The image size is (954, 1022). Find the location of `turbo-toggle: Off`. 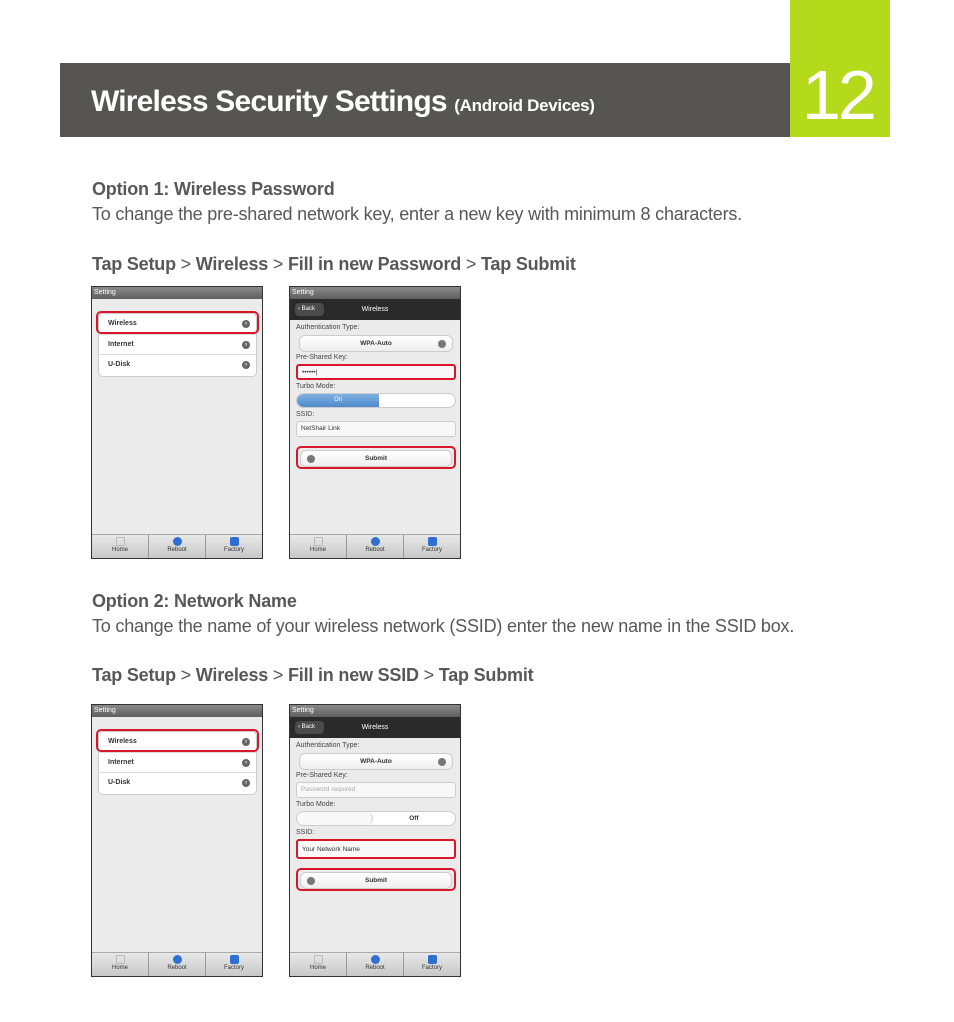

turbo-toggle: Off is located at coordinates (376, 818).